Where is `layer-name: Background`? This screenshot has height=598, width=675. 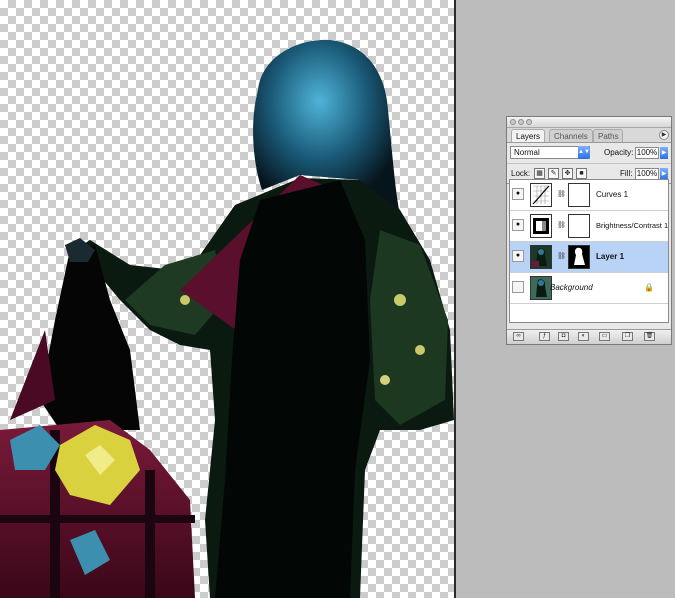
layer-name: Background is located at coordinates (571, 287).